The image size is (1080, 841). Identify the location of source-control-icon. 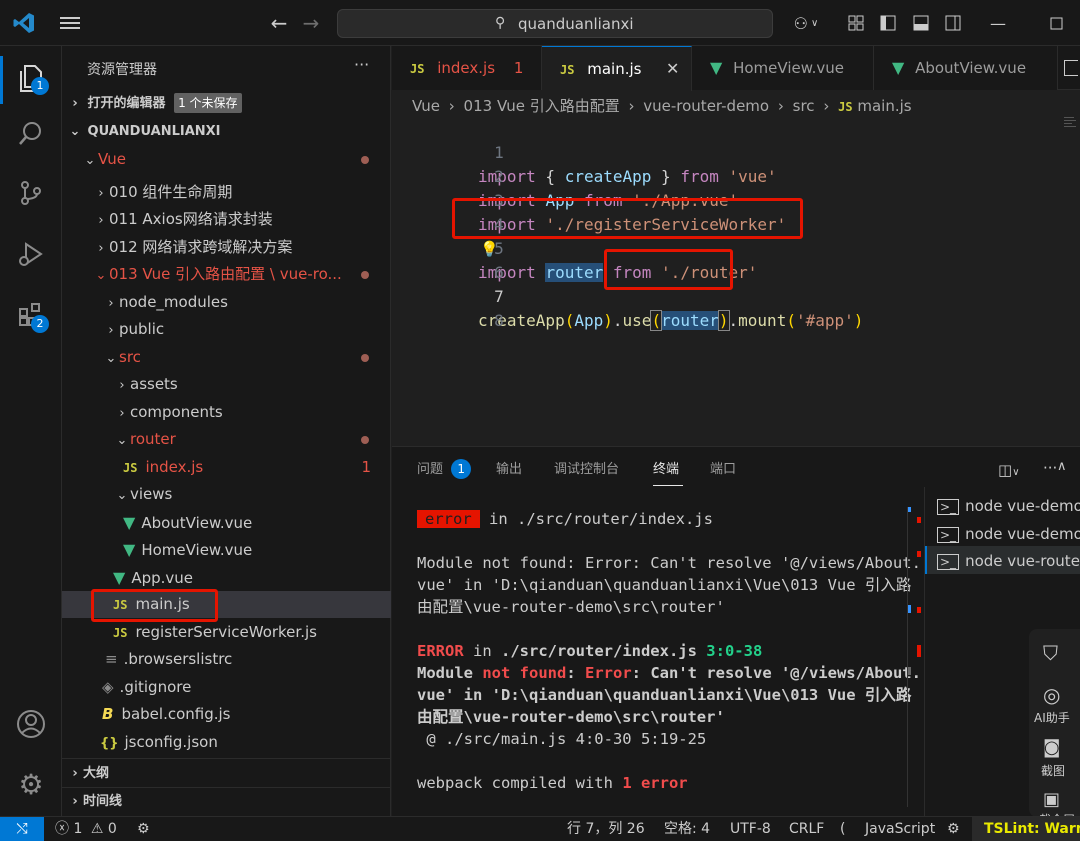
(31, 193).